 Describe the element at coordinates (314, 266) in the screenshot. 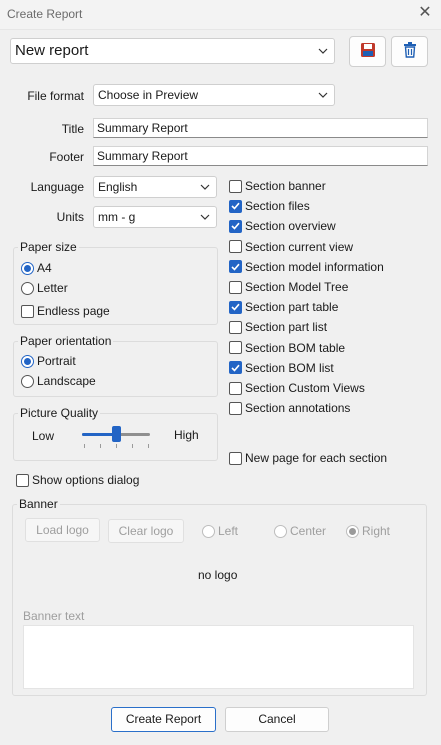

I see `section-label: Section model information` at that location.